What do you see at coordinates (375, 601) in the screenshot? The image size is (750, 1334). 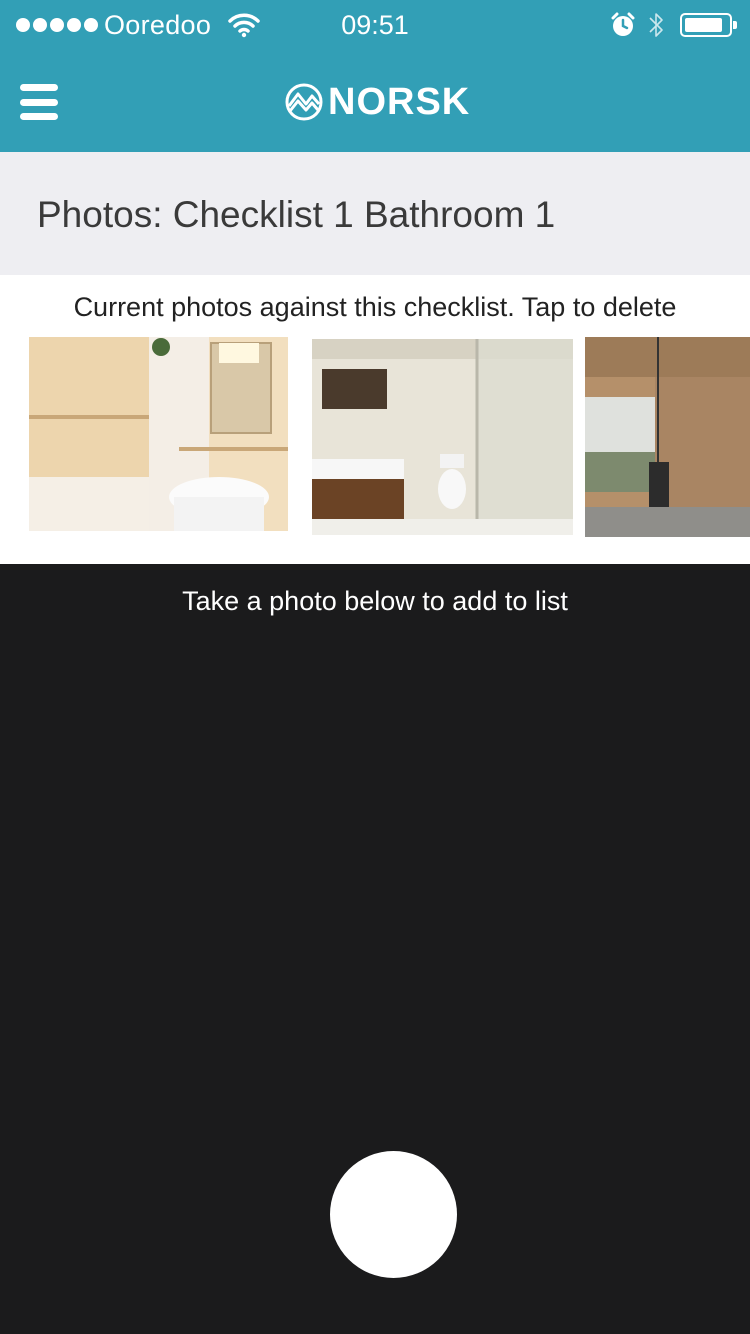 I see `camera-caption: Take a photo below to add to list` at bounding box center [375, 601].